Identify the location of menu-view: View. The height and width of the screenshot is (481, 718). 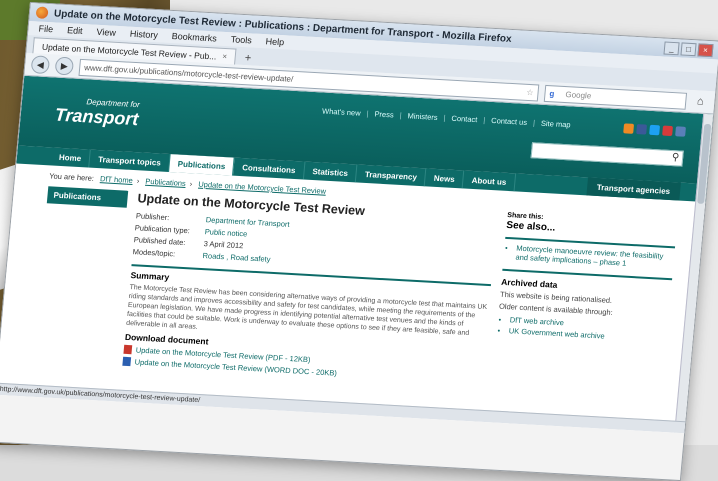
(106, 32).